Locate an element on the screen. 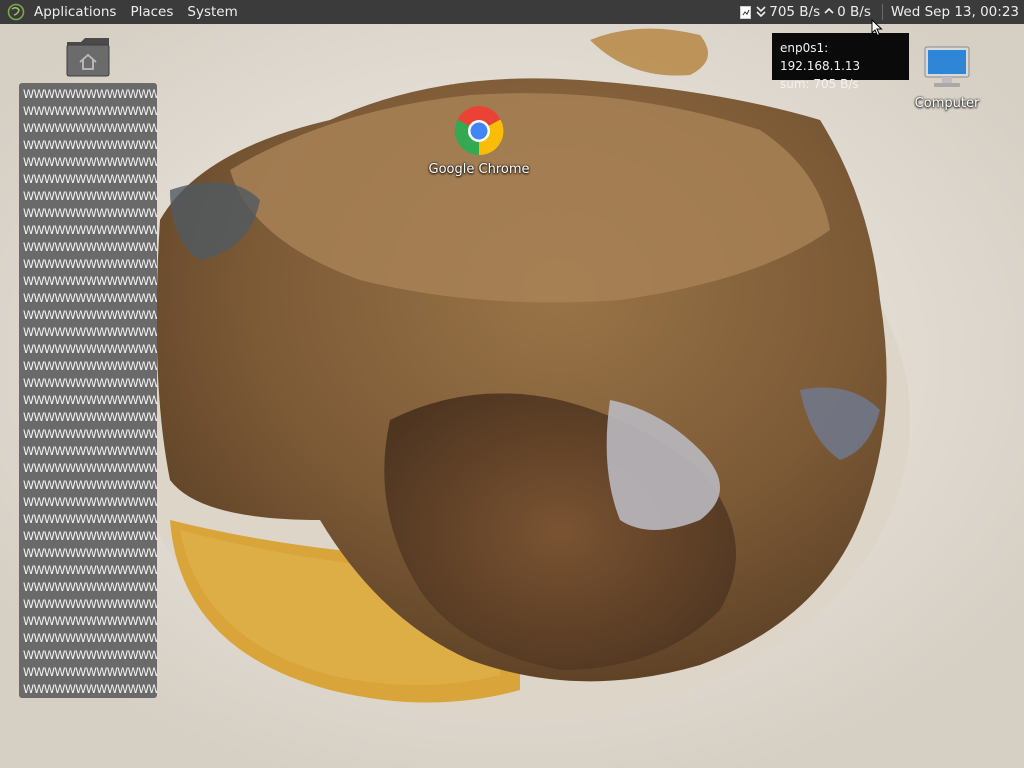  places-menu: Places is located at coordinates (151, 12).